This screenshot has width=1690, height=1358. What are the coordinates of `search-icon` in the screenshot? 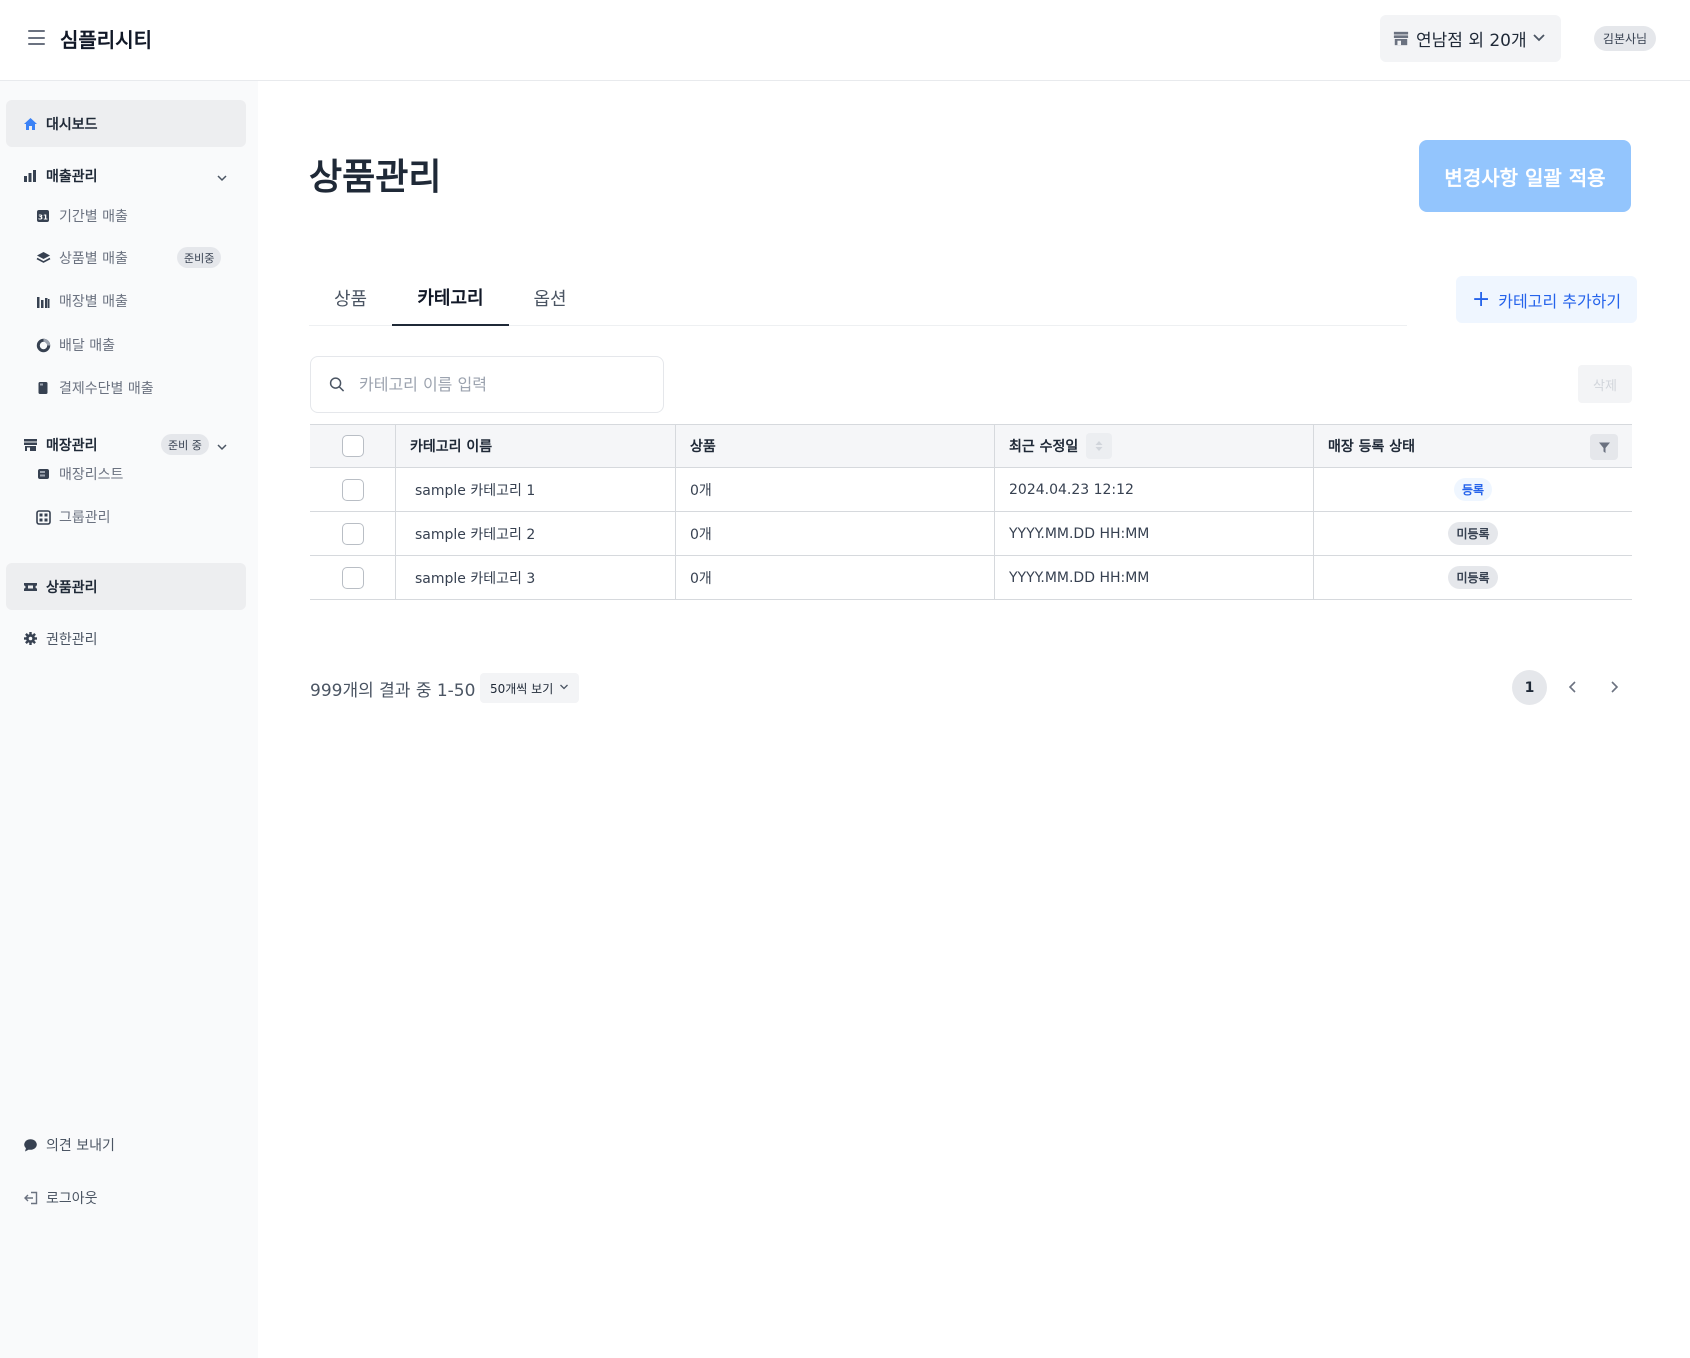 It's located at (337, 385).